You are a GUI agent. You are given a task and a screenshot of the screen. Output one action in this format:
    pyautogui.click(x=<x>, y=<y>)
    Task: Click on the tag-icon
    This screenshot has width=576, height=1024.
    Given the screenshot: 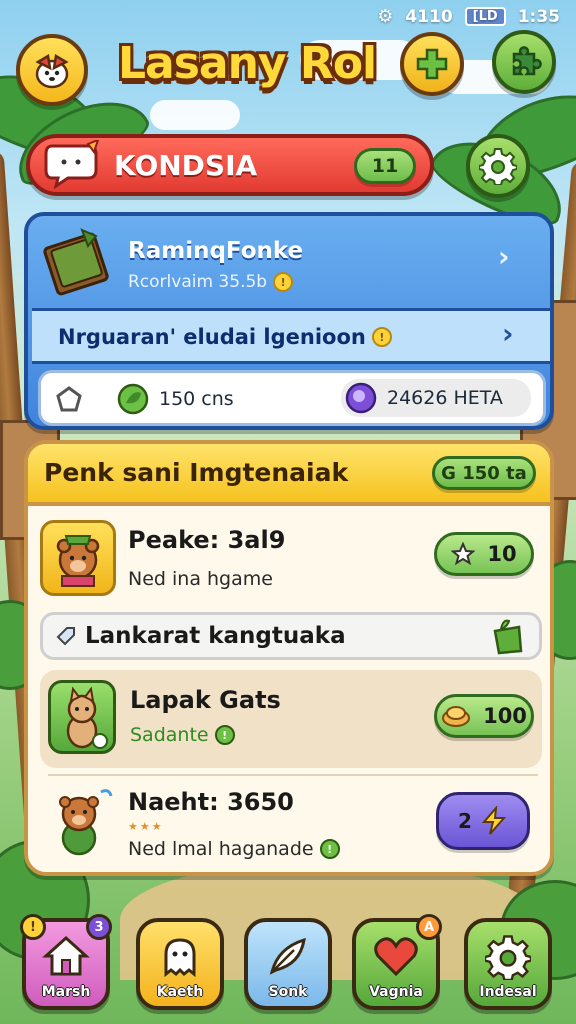 What is the action you would take?
    pyautogui.click(x=65, y=636)
    